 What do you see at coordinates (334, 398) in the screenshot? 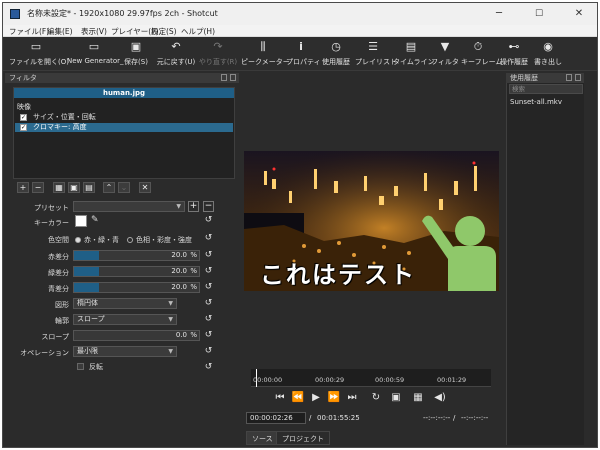
I see `fast-forward-icon: ⏩` at bounding box center [334, 398].